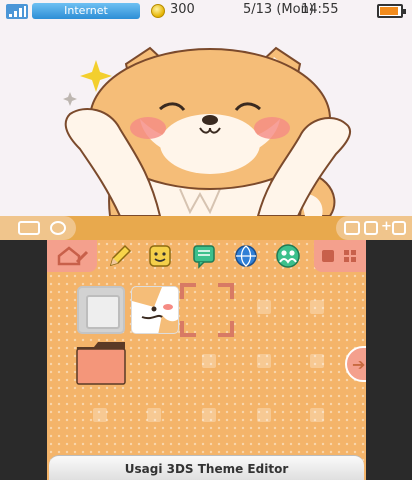  I want to click on battery-icon, so click(391, 11).